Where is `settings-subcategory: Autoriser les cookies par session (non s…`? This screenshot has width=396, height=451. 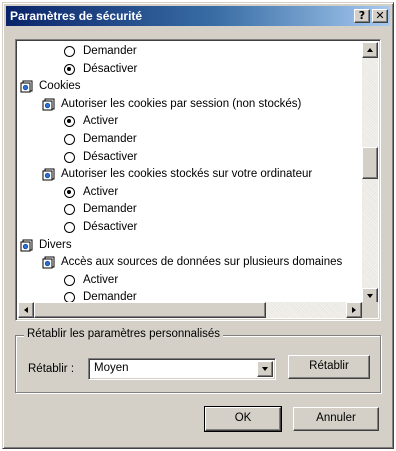 settings-subcategory: Autoriser les cookies par session (non s… is located at coordinates (171, 104).